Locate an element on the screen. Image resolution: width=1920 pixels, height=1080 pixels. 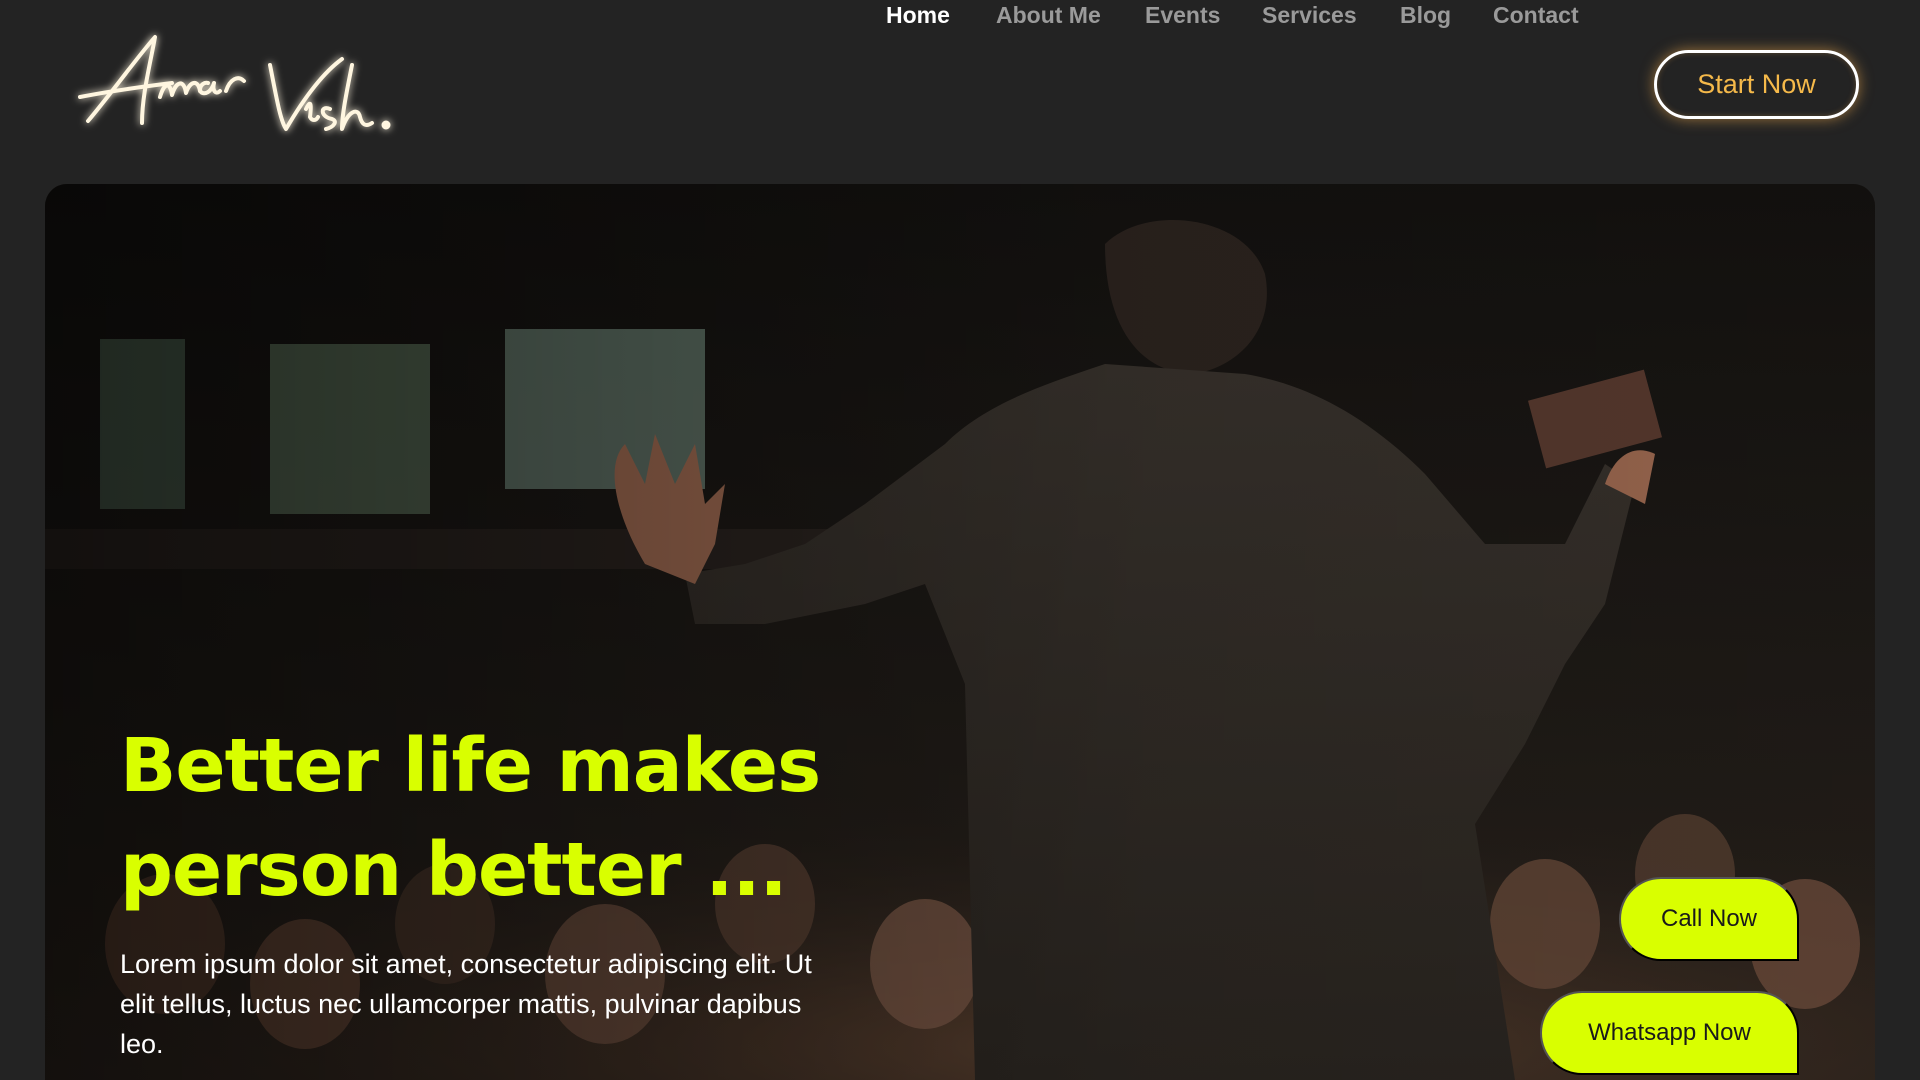
nav-about-me: About Me is located at coordinates (1048, 15).